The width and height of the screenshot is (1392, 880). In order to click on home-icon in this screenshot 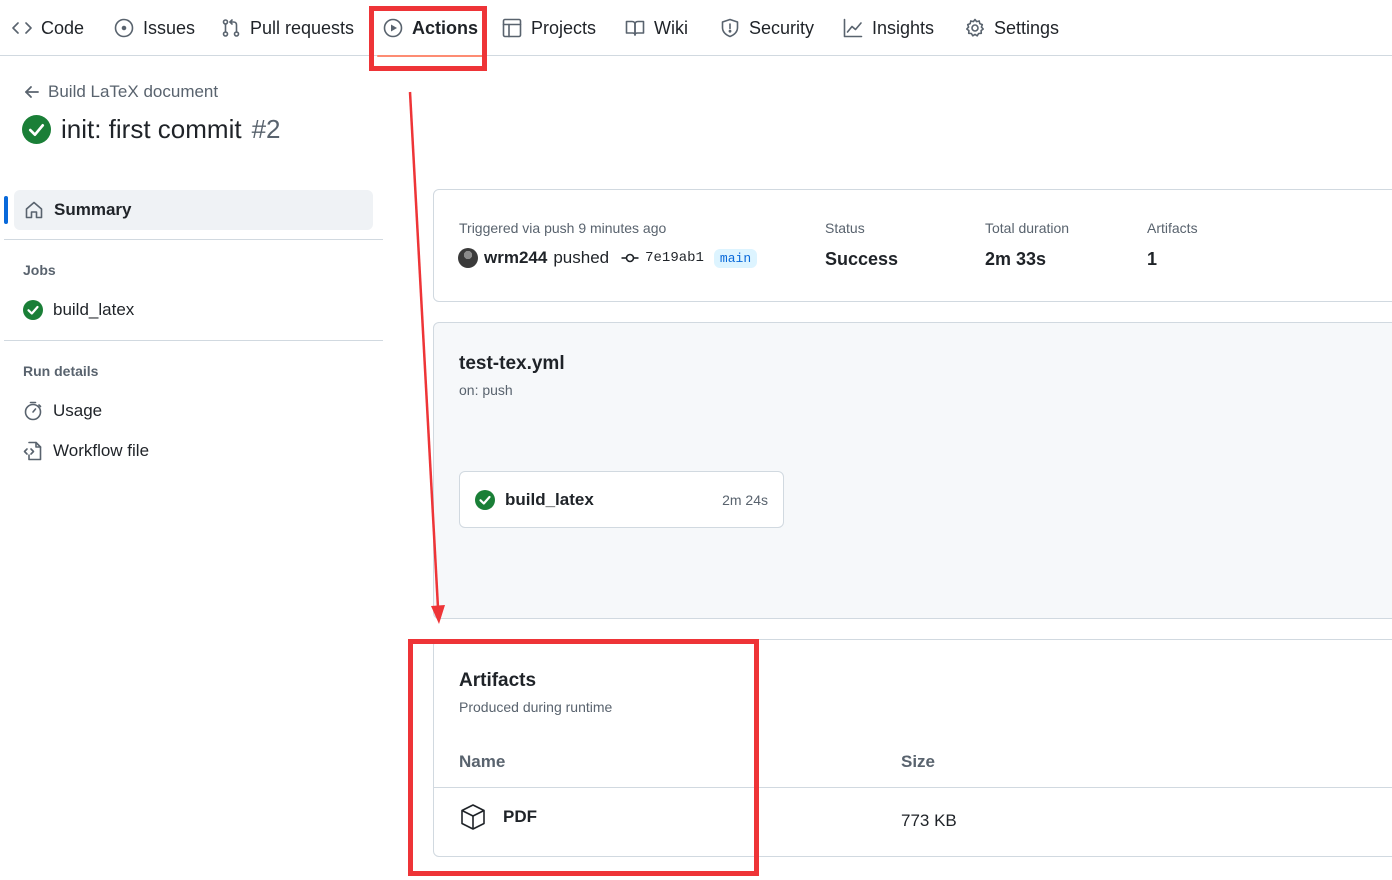, I will do `click(34, 210)`.